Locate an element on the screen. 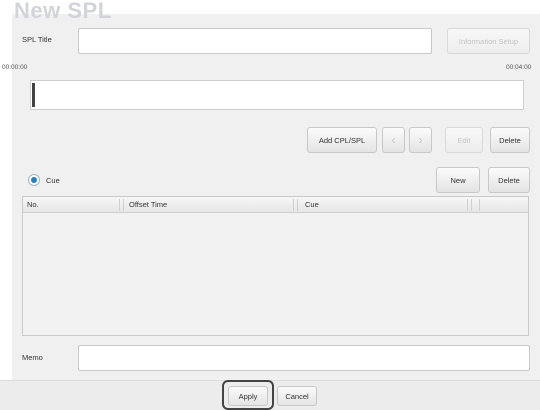 This screenshot has width=540, height=410. timeline-end-time: 00:04:00 is located at coordinates (519, 67).